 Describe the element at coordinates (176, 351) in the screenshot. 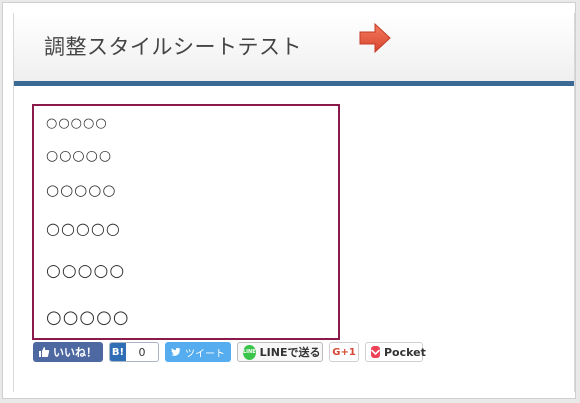

I see `twitter-bird-icon` at that location.